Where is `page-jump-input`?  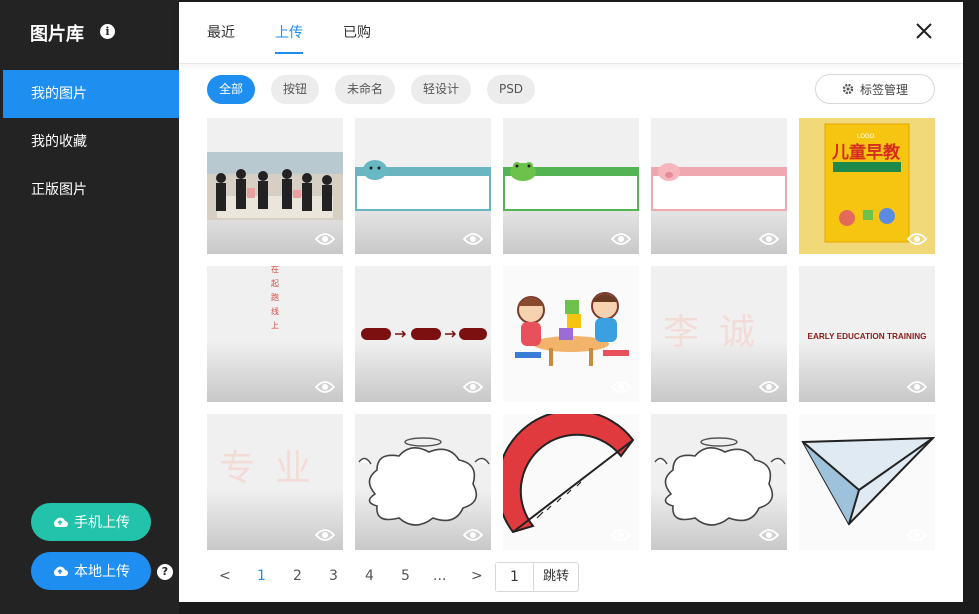
page-jump-input is located at coordinates (515, 577).